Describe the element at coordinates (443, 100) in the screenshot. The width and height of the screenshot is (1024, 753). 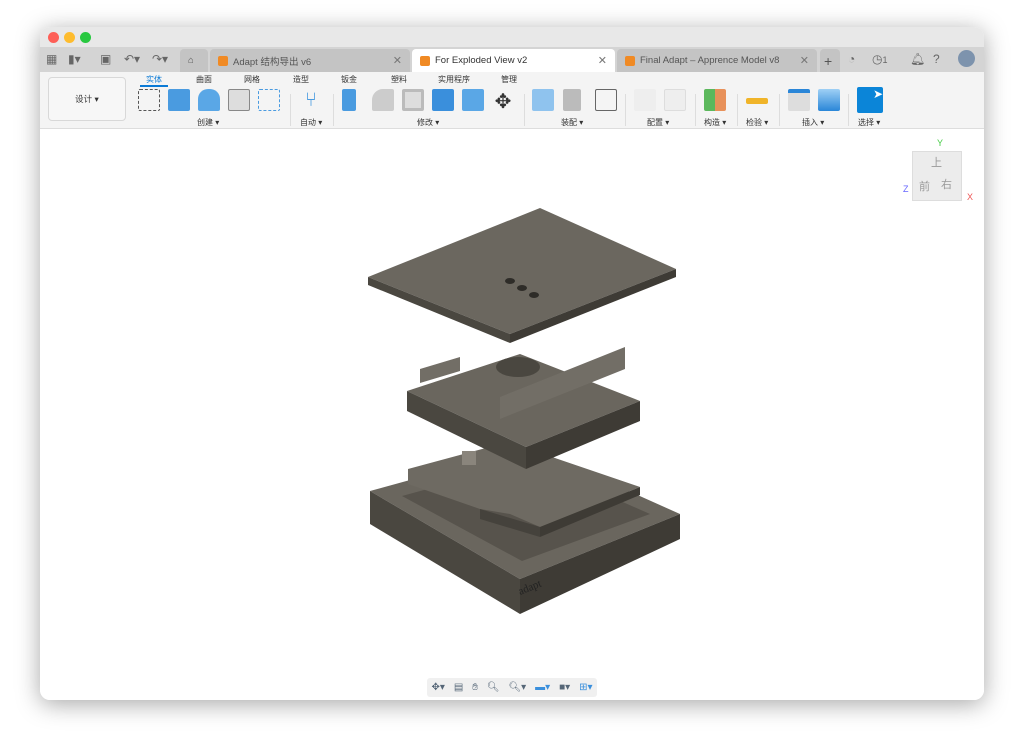
I see `combine-icon` at that location.